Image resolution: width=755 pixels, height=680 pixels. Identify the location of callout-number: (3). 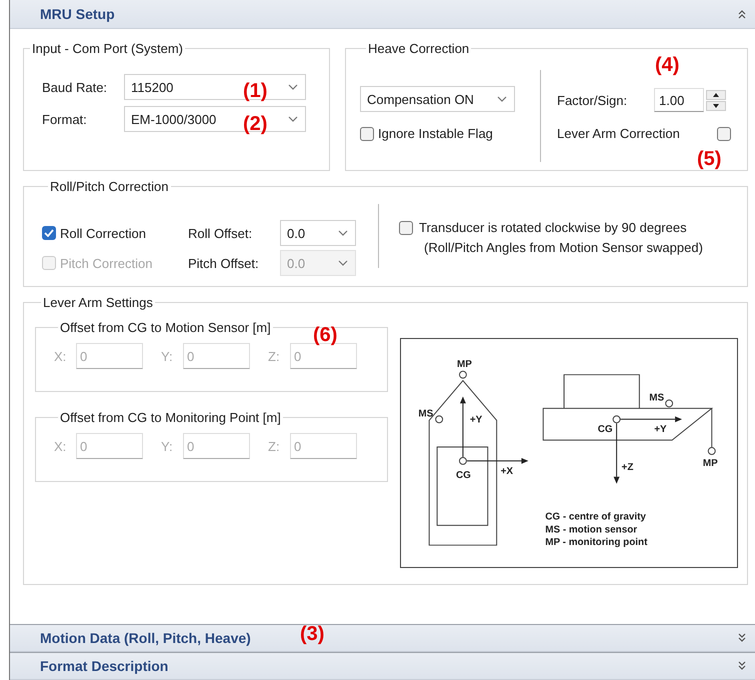
(312, 634).